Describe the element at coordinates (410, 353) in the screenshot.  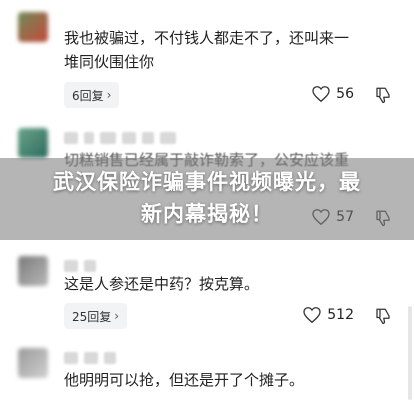
I see `scrollbar` at that location.